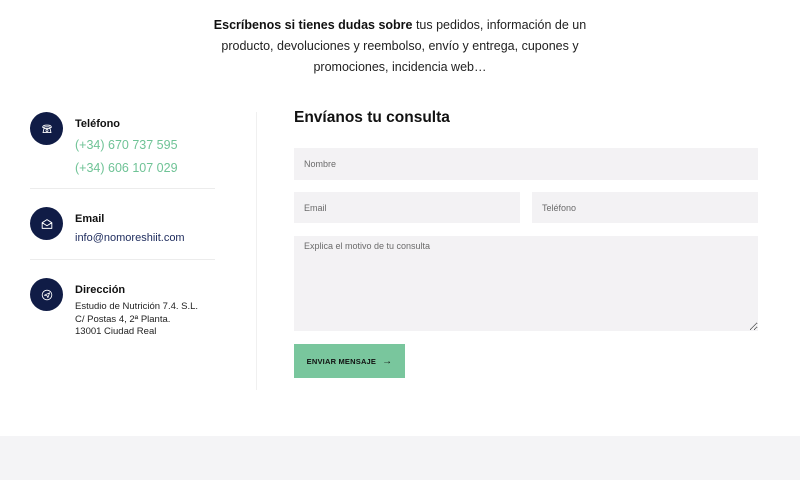 Image resolution: width=800 pixels, height=480 pixels. I want to click on email-contact: Email info@nomoreshiit.com, so click(122, 226).